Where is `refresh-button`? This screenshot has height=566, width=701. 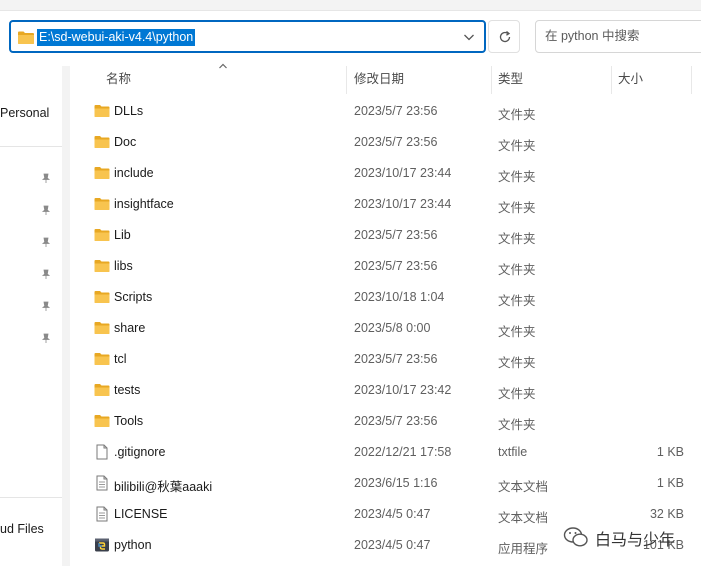 refresh-button is located at coordinates (504, 36).